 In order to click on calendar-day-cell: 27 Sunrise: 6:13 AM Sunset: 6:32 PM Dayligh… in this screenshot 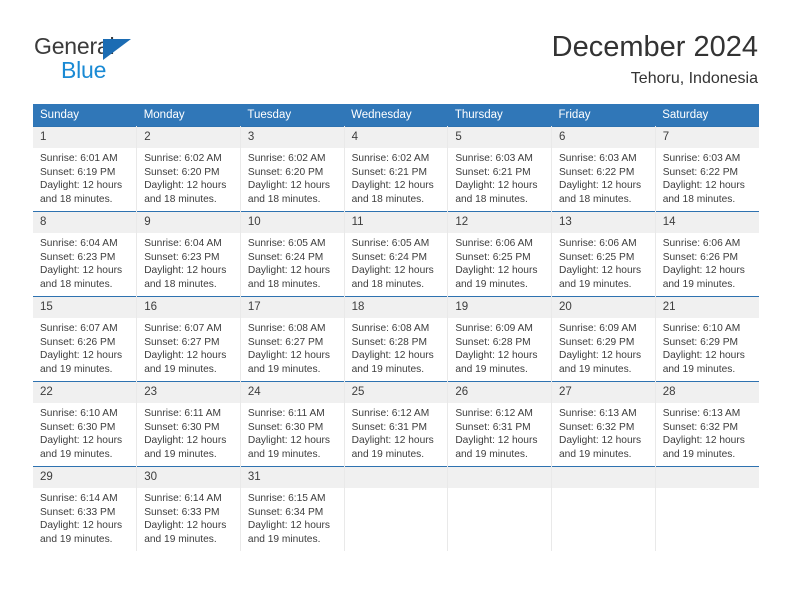, I will do `click(603, 424)`.